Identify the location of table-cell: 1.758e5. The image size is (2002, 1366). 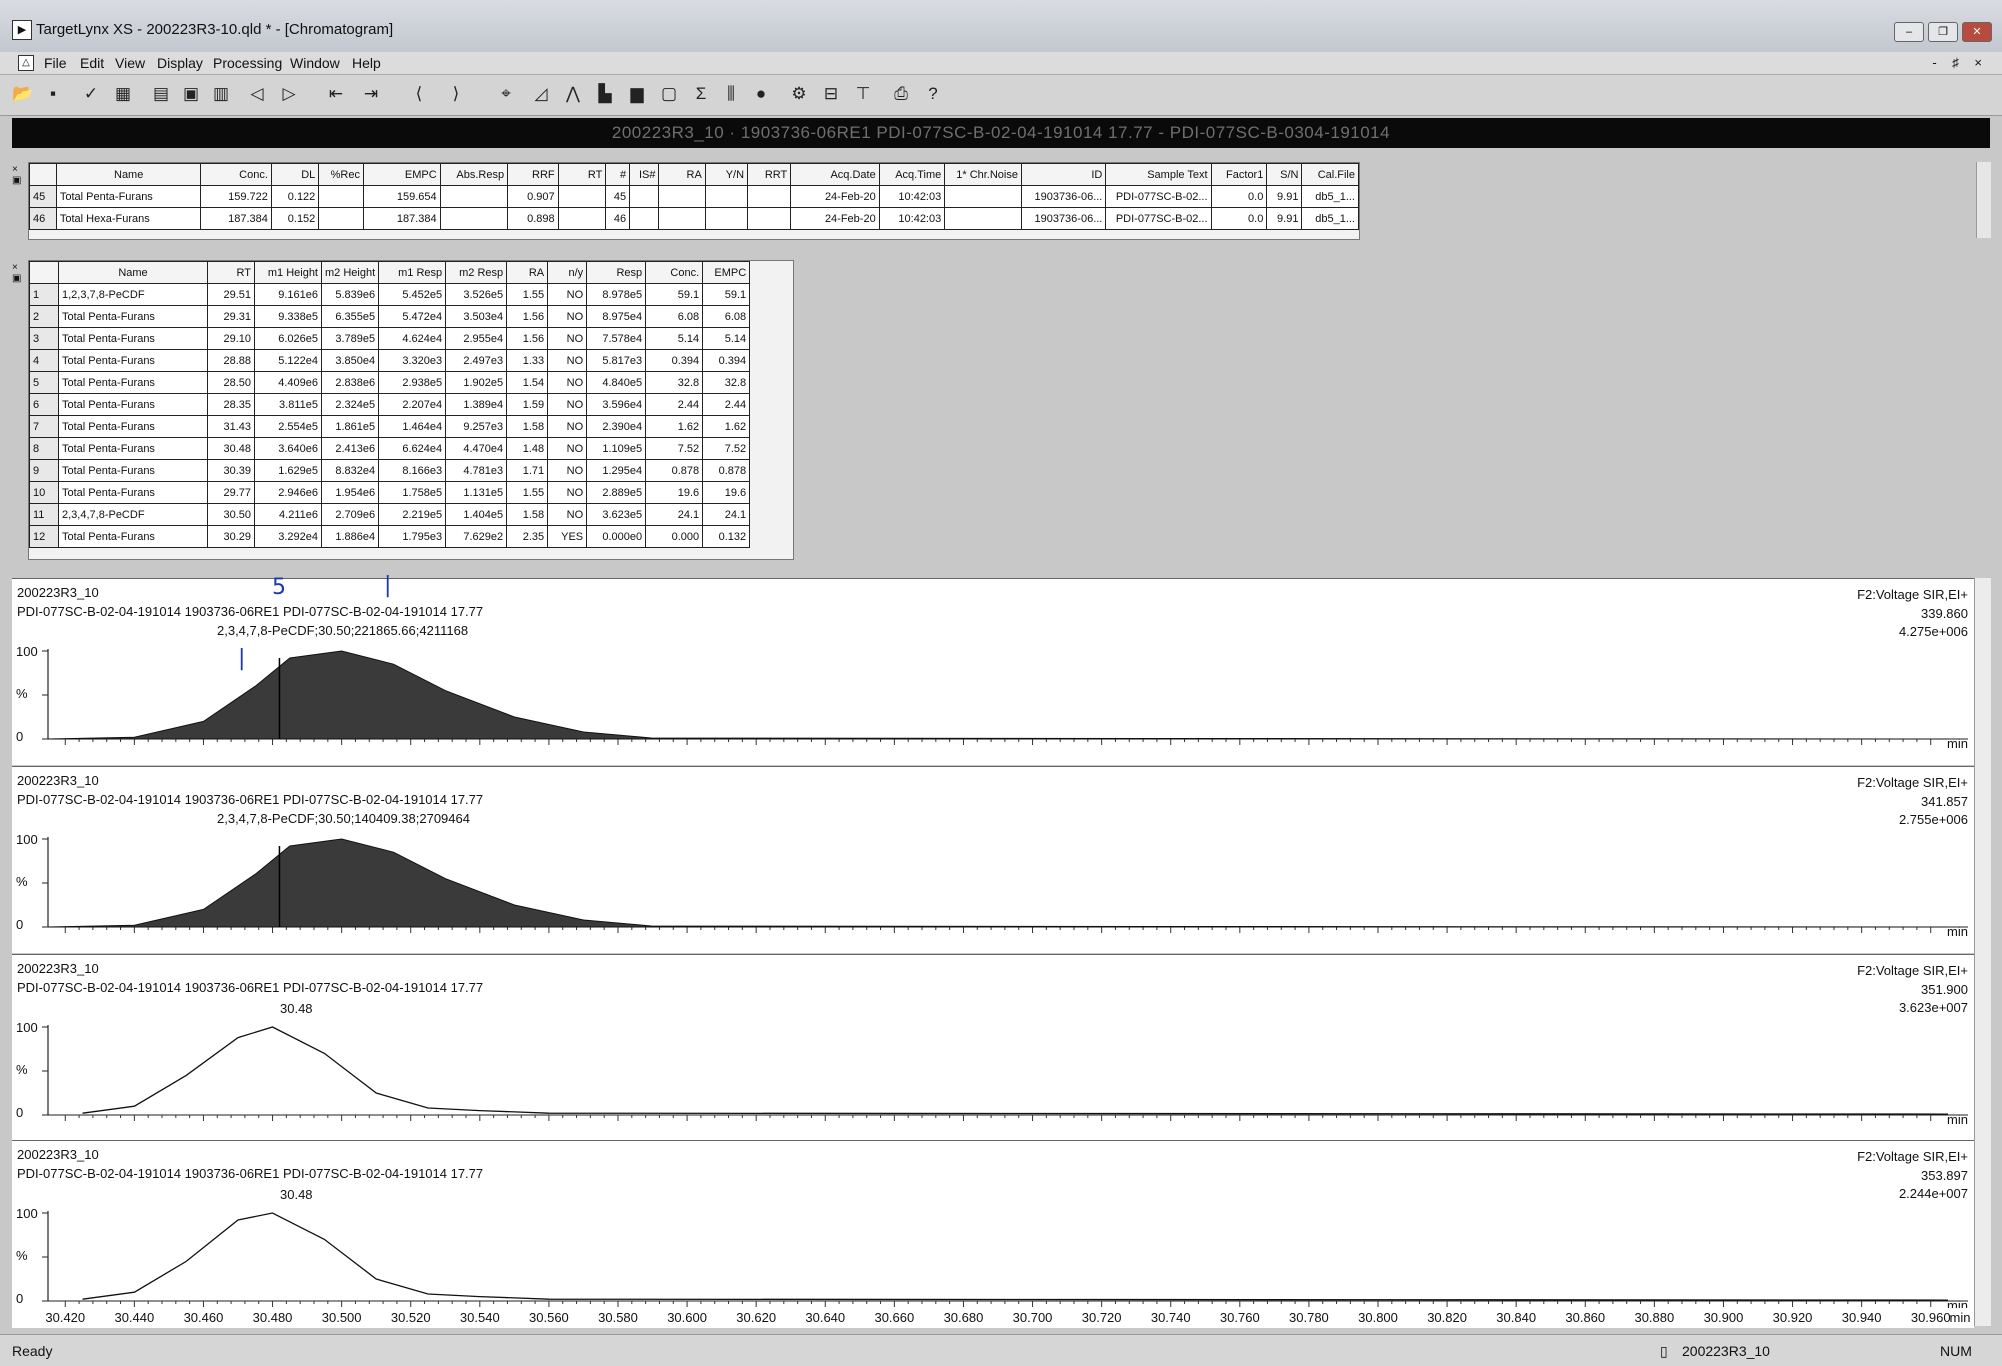
(412, 492).